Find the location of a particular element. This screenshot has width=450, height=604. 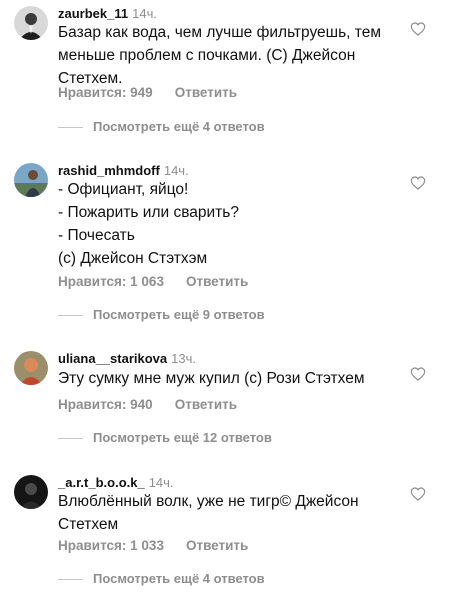

view-replies-button: Посмотреть ещё 9 ответов is located at coordinates (161, 314).